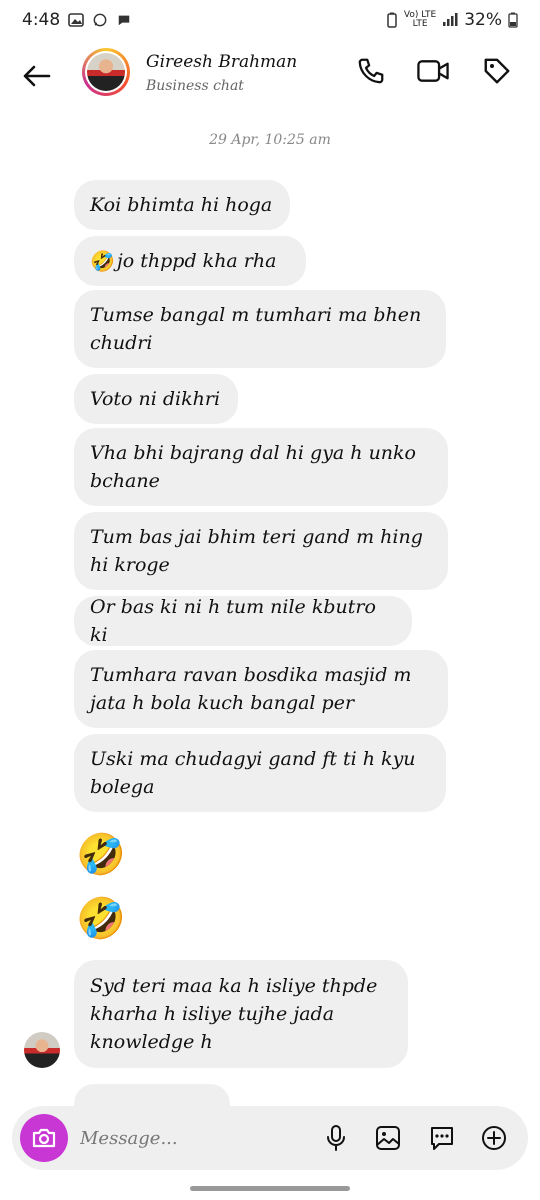 This screenshot has height=1200, width=540. Describe the element at coordinates (256, 537) in the screenshot. I see `message-text-line: Tum bas jai bhim teri gand m hing` at that location.